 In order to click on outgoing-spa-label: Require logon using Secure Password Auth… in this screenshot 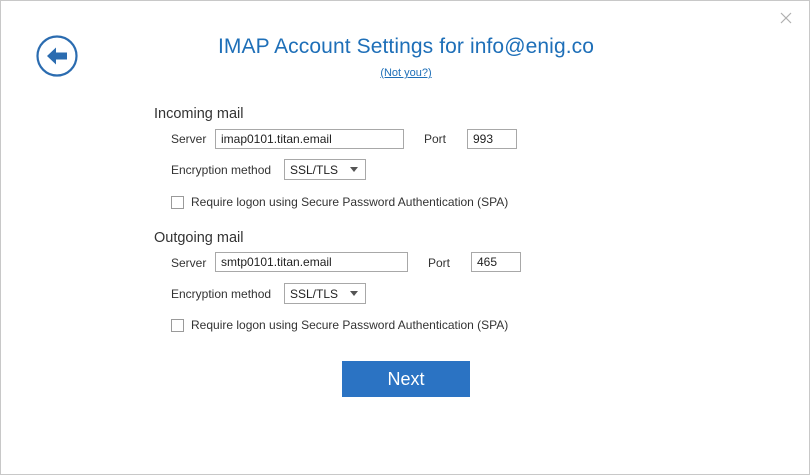, I will do `click(350, 325)`.